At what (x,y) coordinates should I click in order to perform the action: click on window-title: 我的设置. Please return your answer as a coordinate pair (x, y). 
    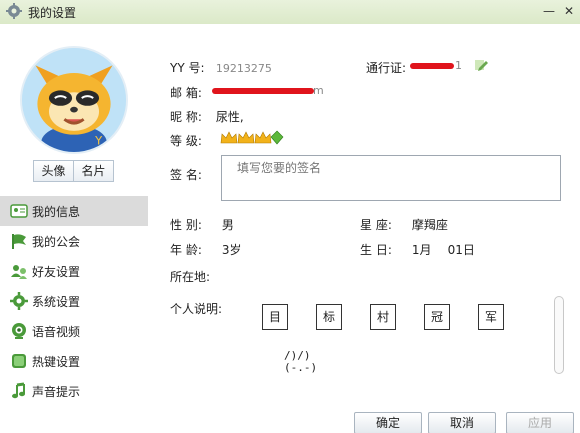
    Looking at the image, I should click on (52, 13).